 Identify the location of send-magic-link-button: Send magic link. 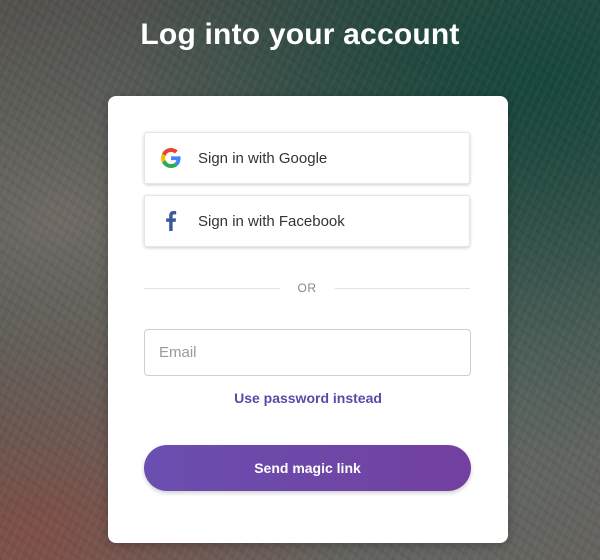
(307, 468).